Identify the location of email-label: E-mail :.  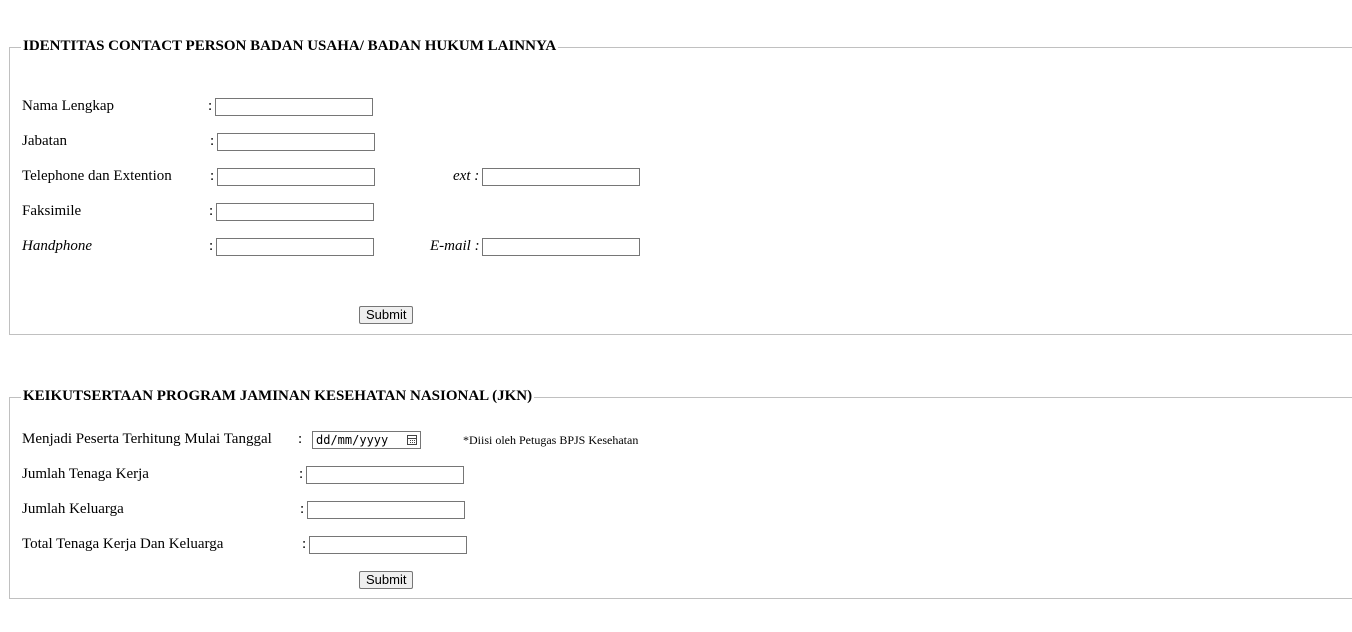
(455, 246).